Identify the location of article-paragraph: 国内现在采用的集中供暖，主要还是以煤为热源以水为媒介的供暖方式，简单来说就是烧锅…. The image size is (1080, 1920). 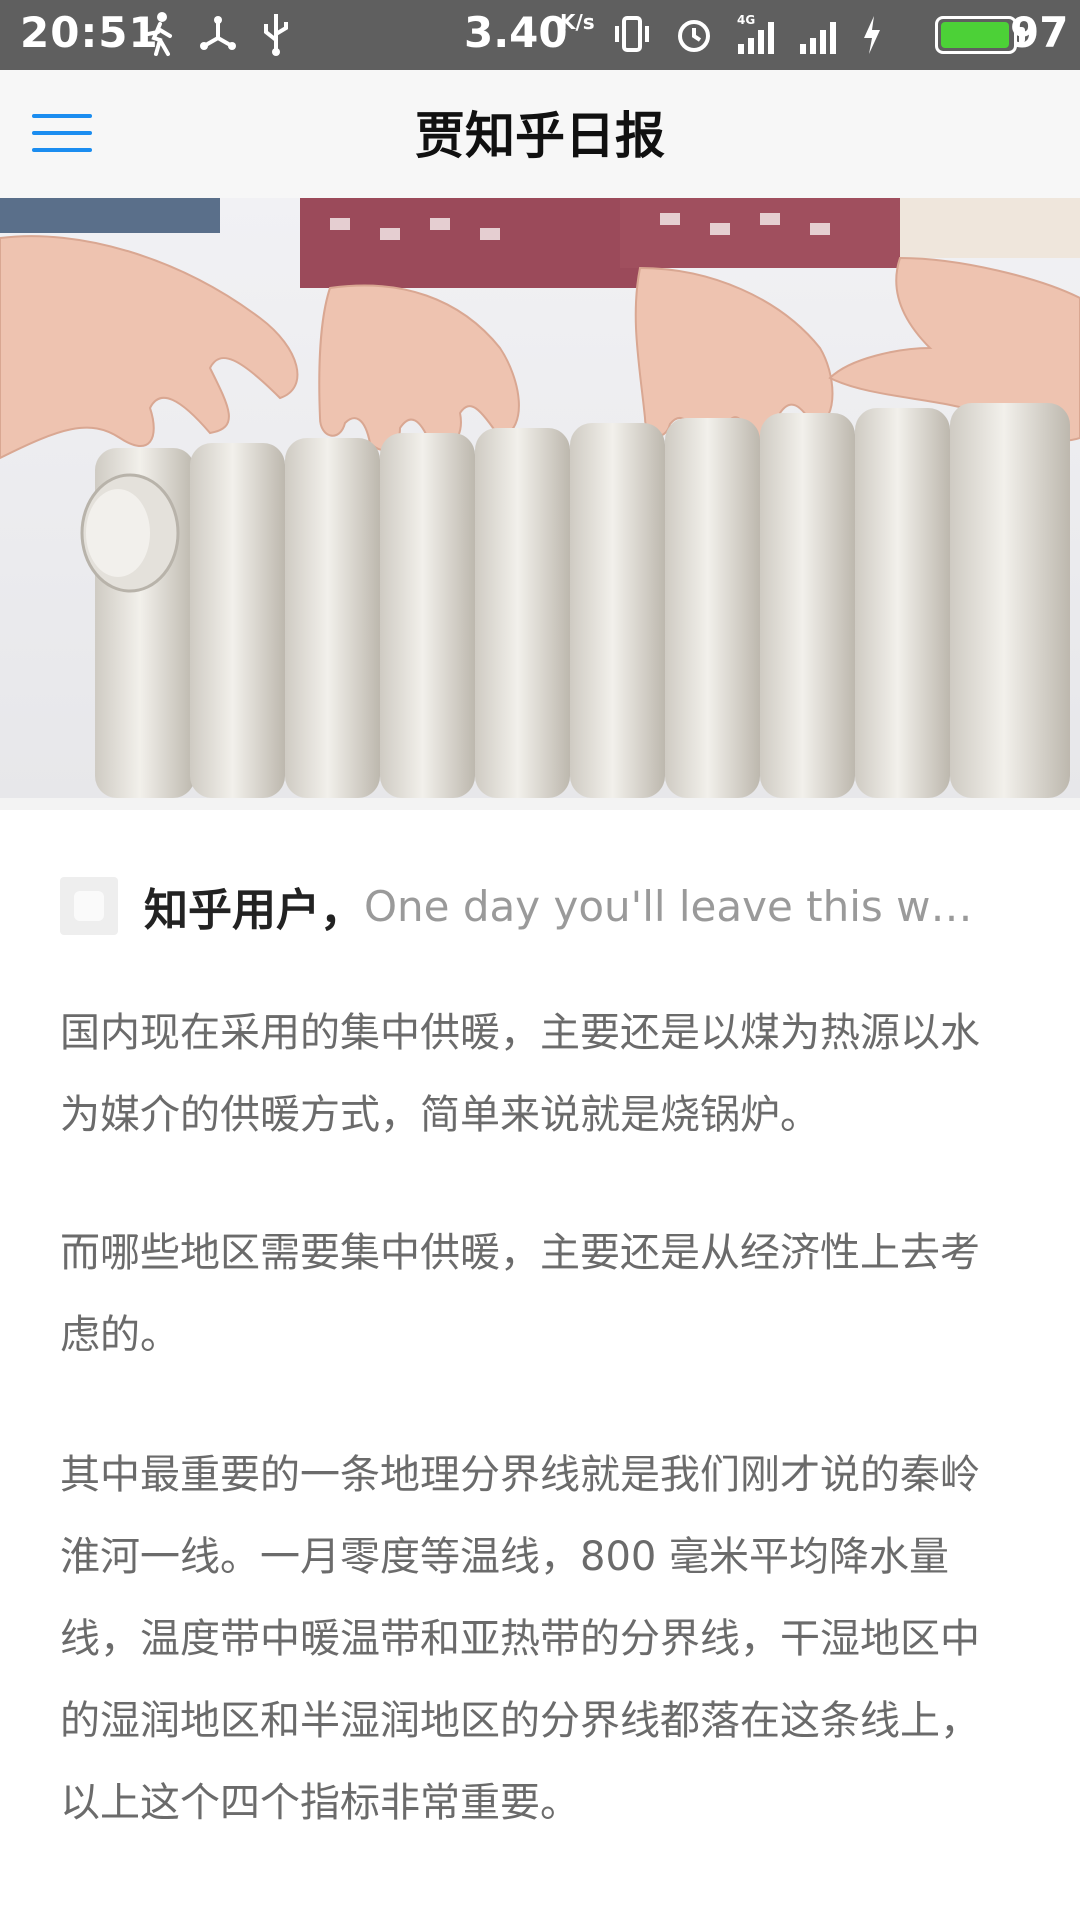
(520, 1074).